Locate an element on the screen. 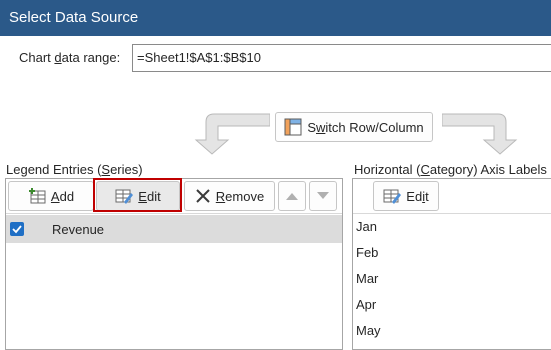 This screenshot has height=350, width=551. right-arrow-icon is located at coordinates (480, 134).